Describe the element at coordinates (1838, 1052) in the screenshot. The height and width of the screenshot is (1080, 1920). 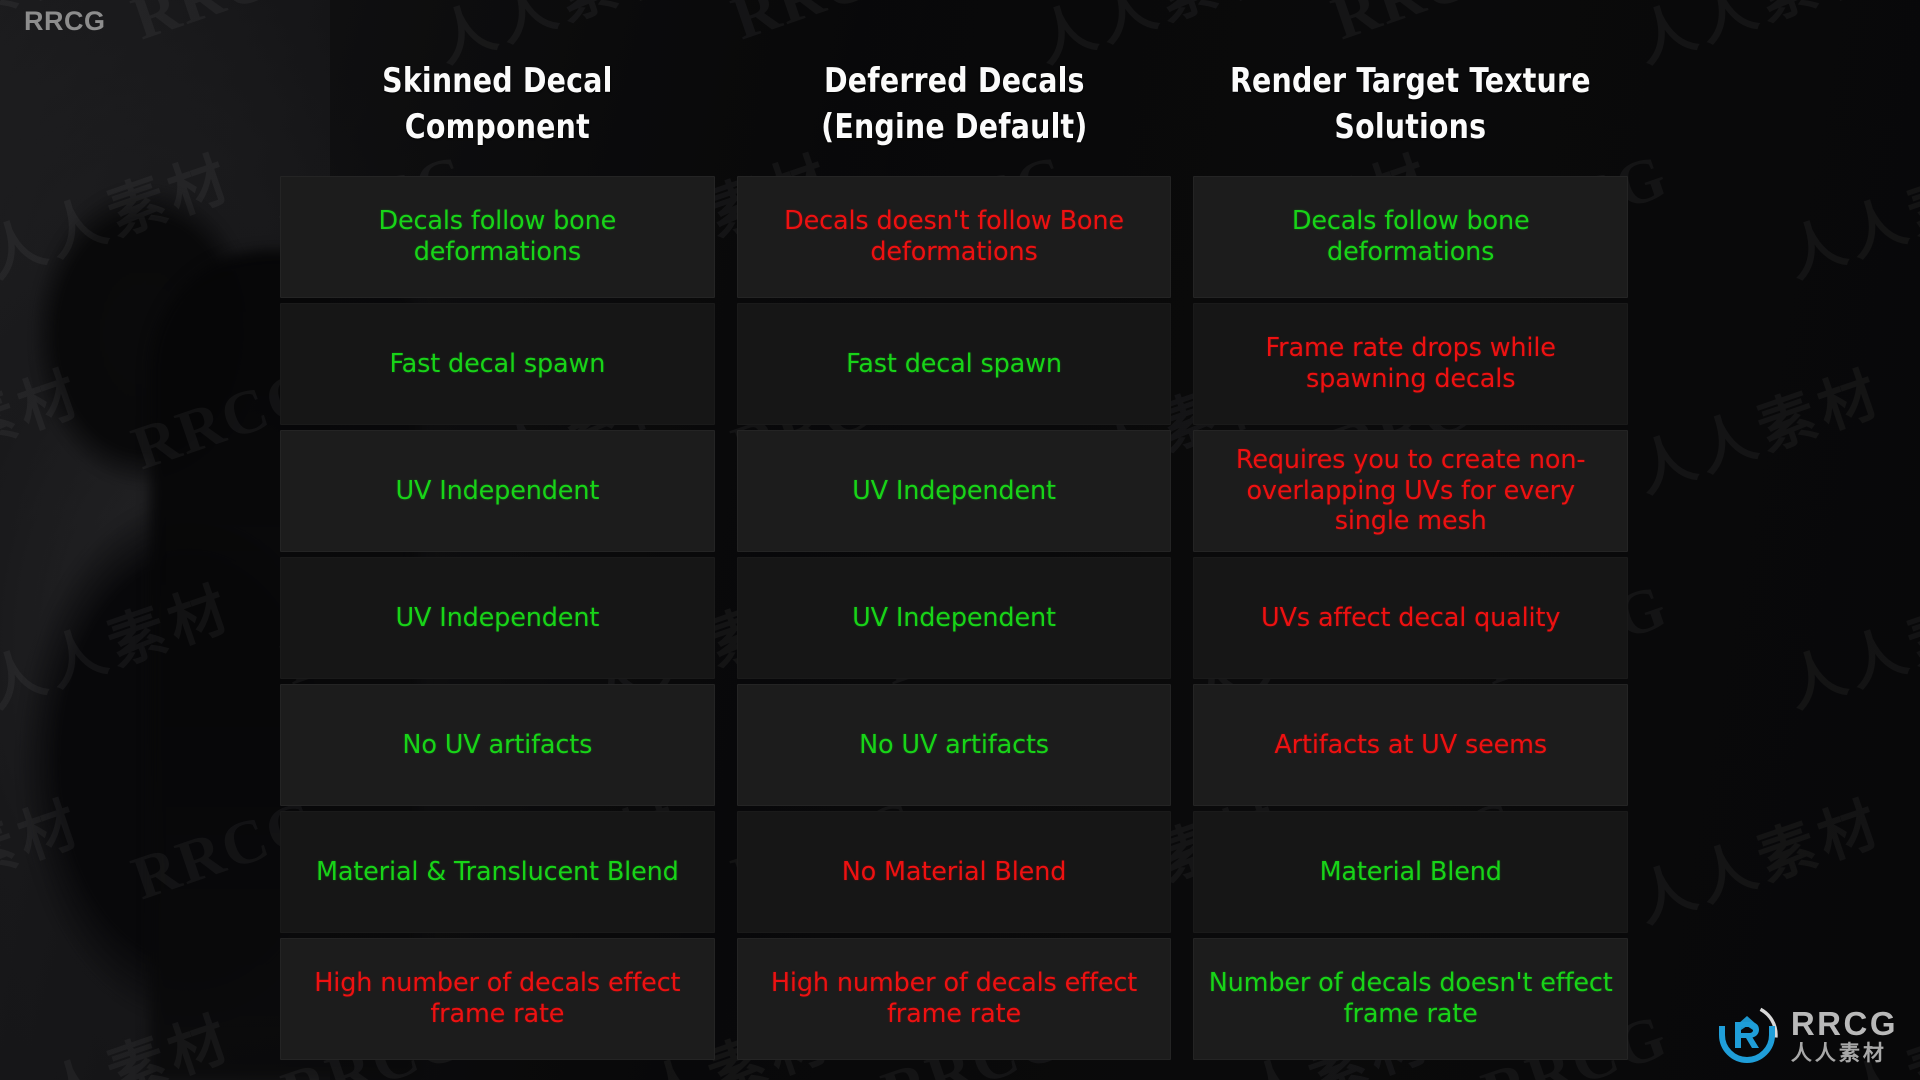
I see `rrcg-logo-subtitle: 人人素材` at that location.